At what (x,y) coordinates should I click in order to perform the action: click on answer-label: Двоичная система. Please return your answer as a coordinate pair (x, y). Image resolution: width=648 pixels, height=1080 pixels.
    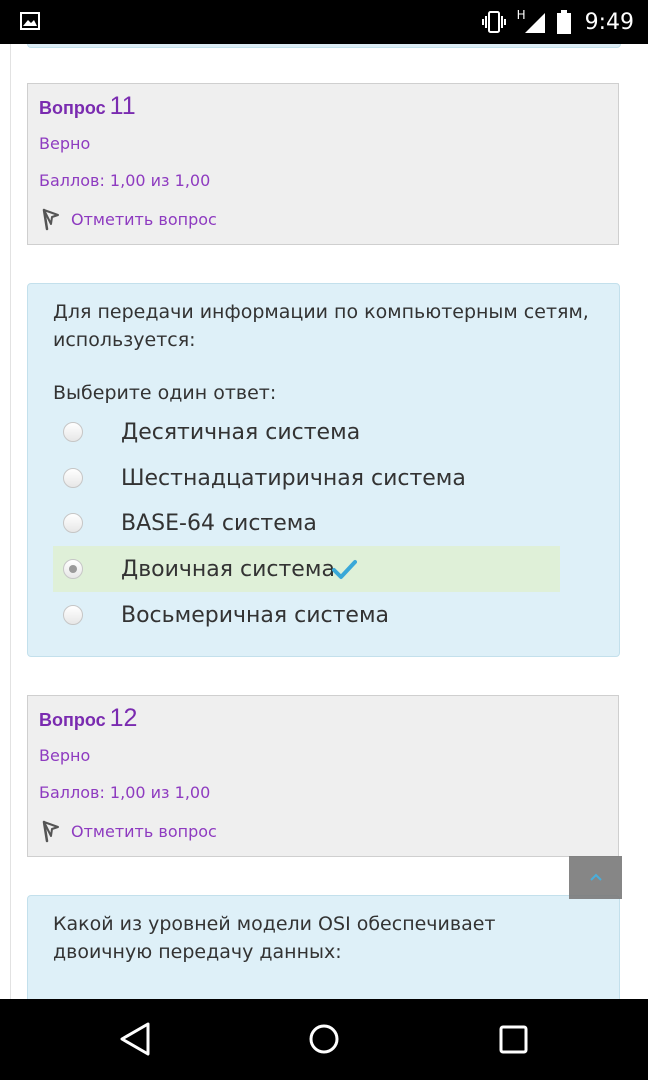
    Looking at the image, I should click on (228, 569).